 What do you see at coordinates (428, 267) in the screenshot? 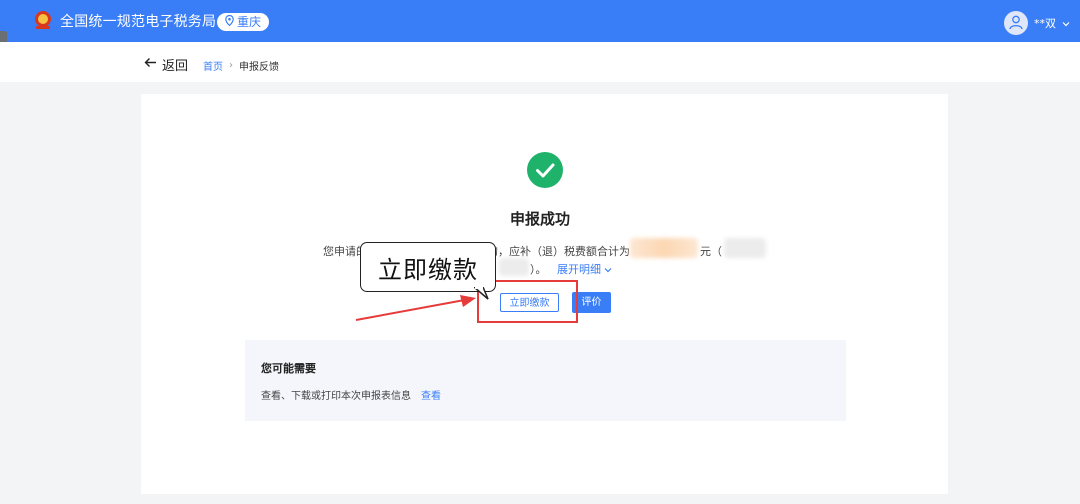
I see `callout-bubble: 立即缴款` at bounding box center [428, 267].